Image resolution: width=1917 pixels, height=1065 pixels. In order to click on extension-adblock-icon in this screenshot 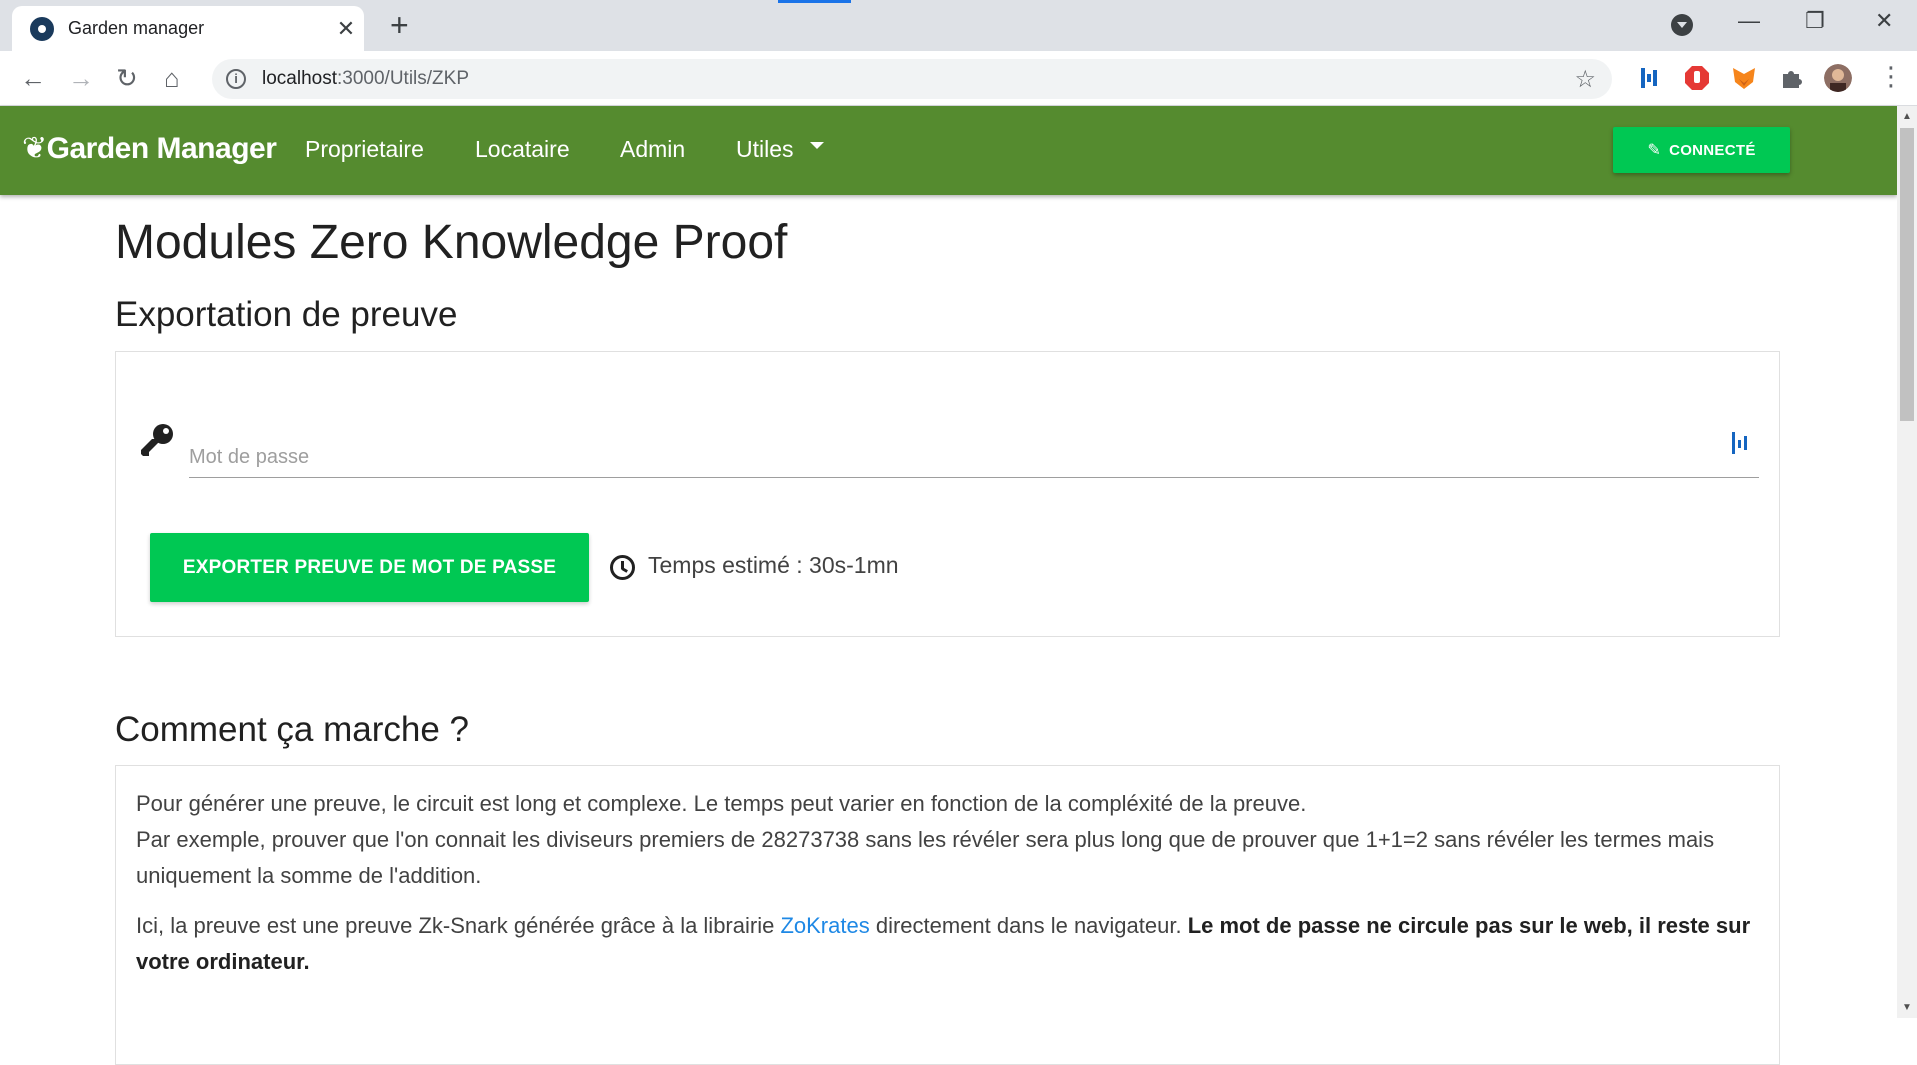, I will do `click(1697, 78)`.